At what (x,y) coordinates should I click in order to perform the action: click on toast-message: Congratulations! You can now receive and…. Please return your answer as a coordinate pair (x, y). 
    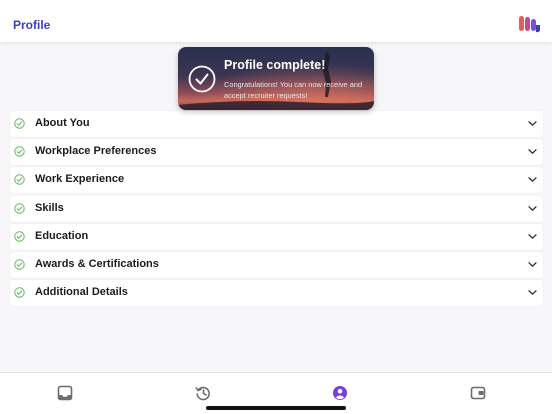
    Looking at the image, I should click on (293, 90).